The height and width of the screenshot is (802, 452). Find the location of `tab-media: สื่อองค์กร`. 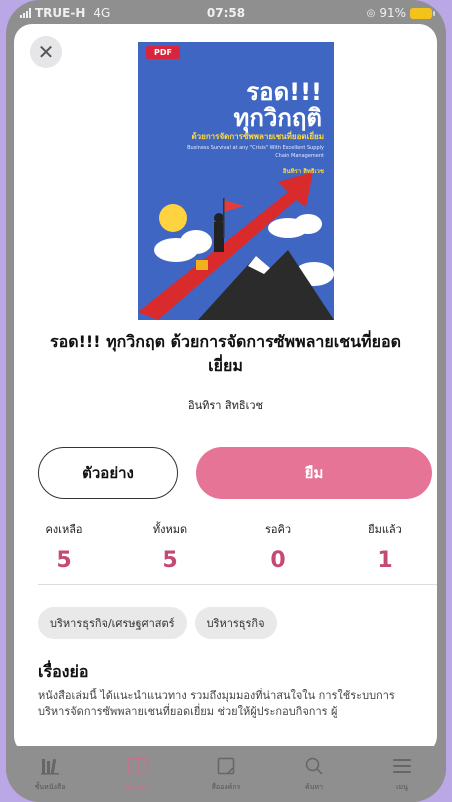

tab-media: สื่อองค์กร is located at coordinates (226, 774).